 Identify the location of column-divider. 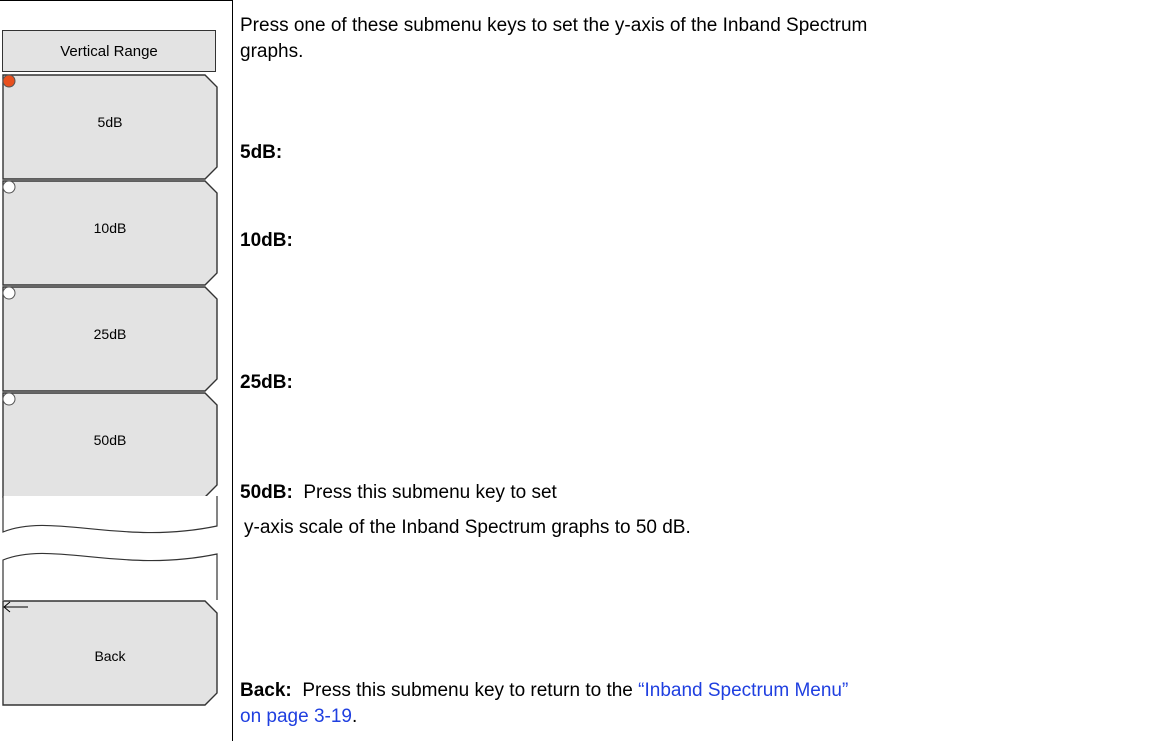
(232, 370).